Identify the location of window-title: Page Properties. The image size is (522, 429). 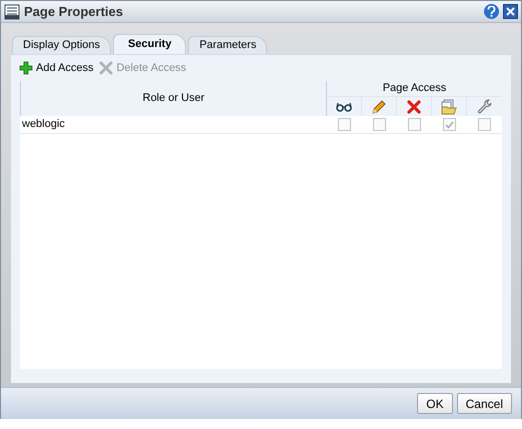
(73, 11).